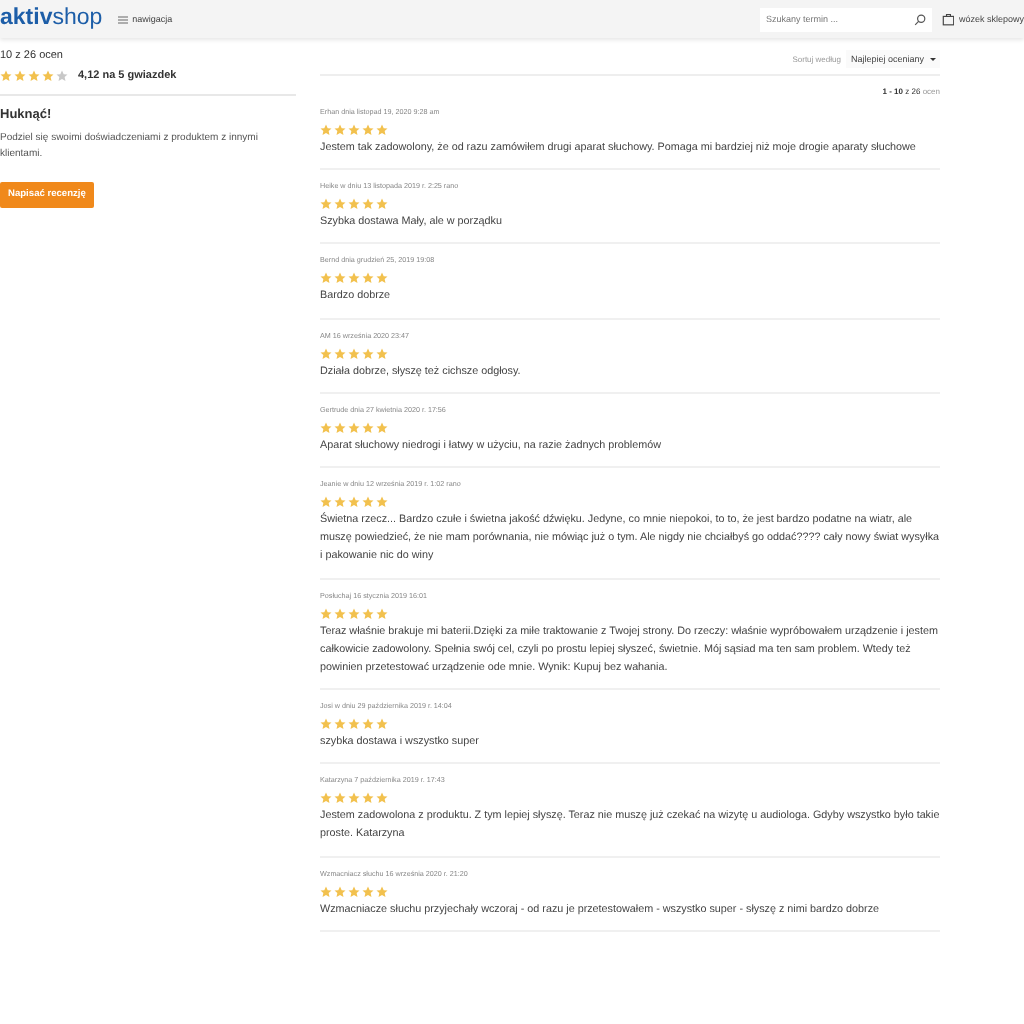  What do you see at coordinates (948, 19) in the screenshot?
I see `bag-icon` at bounding box center [948, 19].